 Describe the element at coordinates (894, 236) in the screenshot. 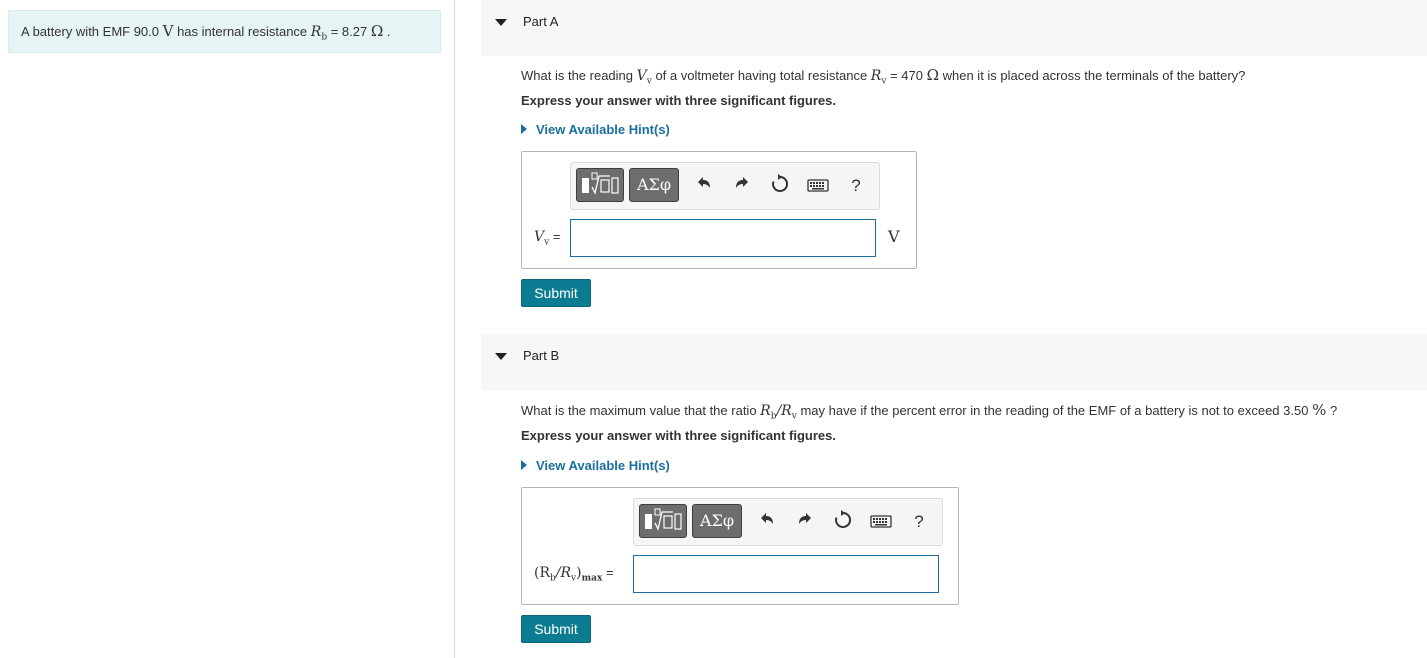

I see `part-a-unit: V` at that location.